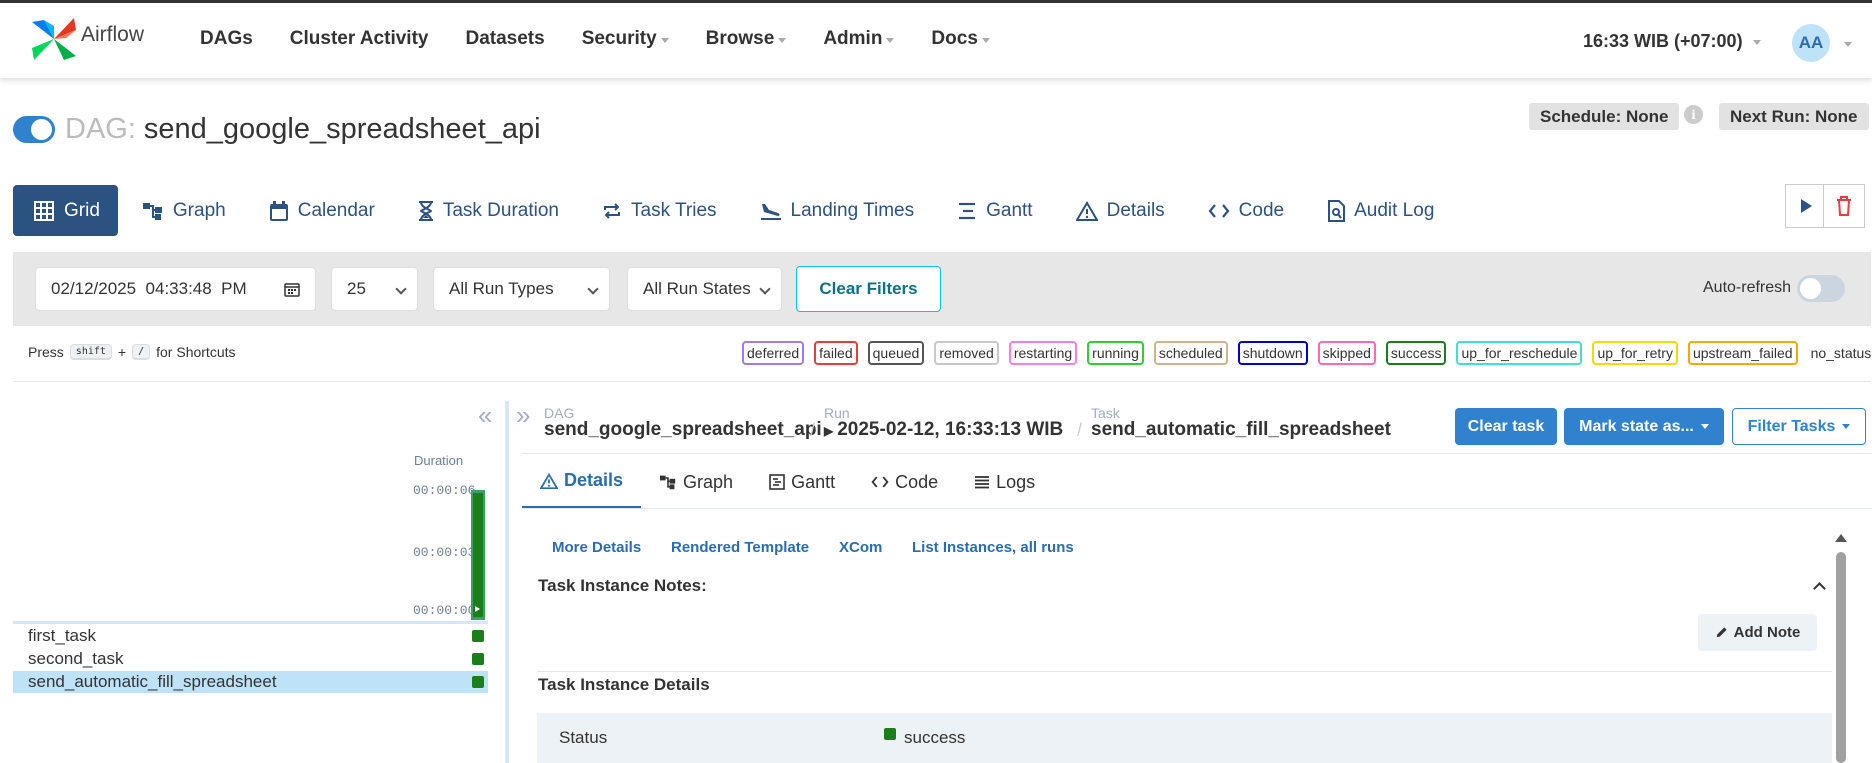 This screenshot has height=763, width=1872. I want to click on tab-task-duration: Task Duration, so click(488, 210).